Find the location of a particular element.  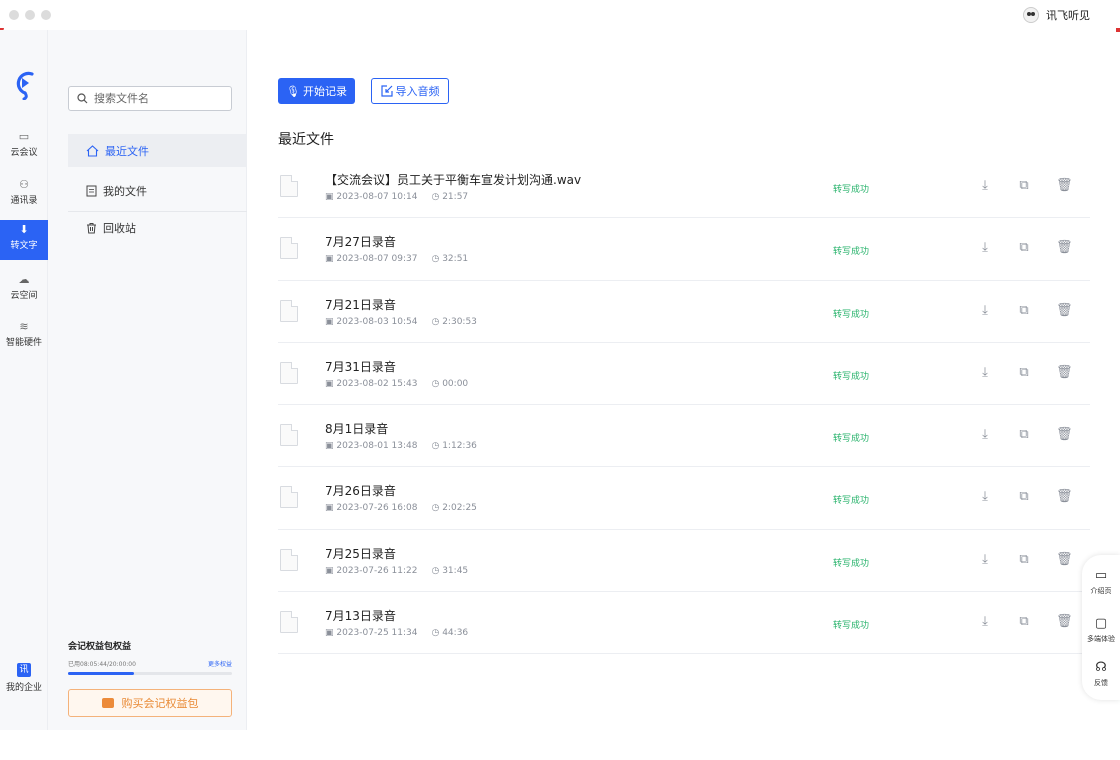

file-date: ▣ 2023-08-07 09:37 is located at coordinates (371, 259).